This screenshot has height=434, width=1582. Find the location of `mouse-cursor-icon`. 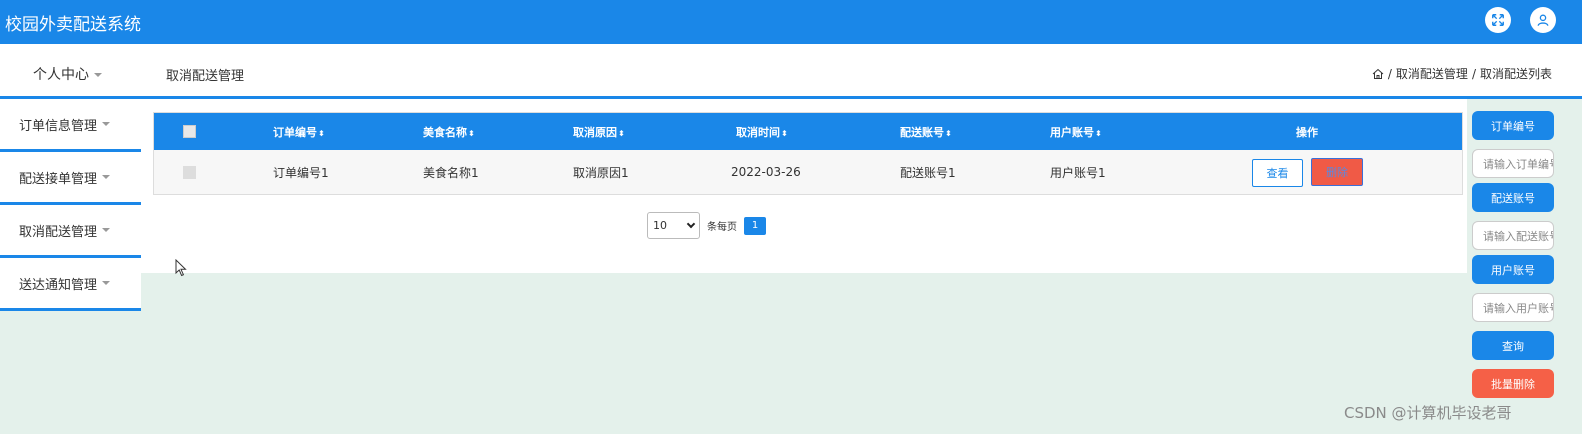

mouse-cursor-icon is located at coordinates (181, 268).